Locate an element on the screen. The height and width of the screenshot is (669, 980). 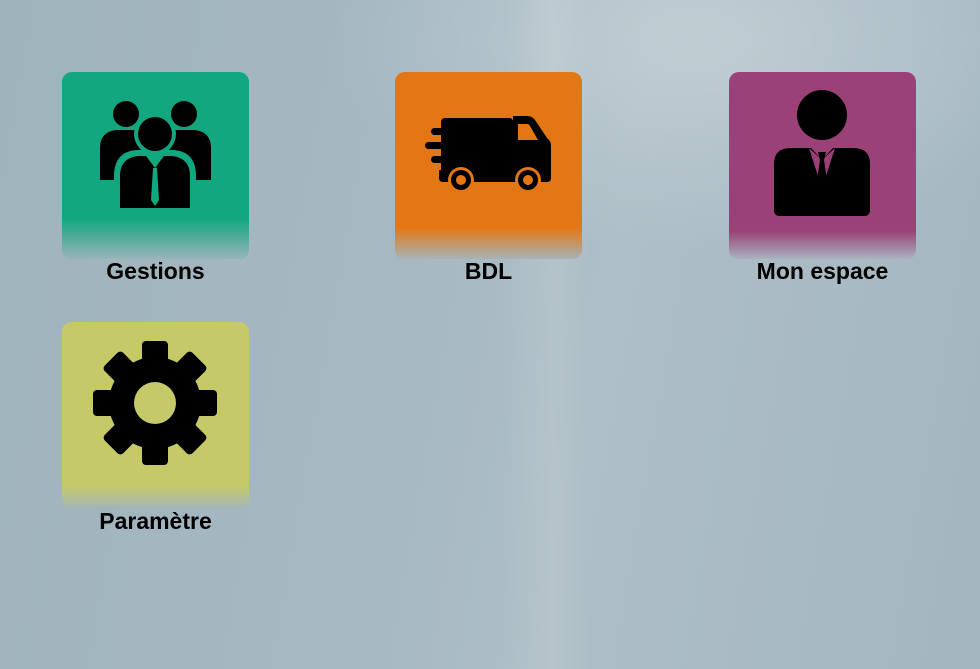
gear-icon is located at coordinates (155, 403).